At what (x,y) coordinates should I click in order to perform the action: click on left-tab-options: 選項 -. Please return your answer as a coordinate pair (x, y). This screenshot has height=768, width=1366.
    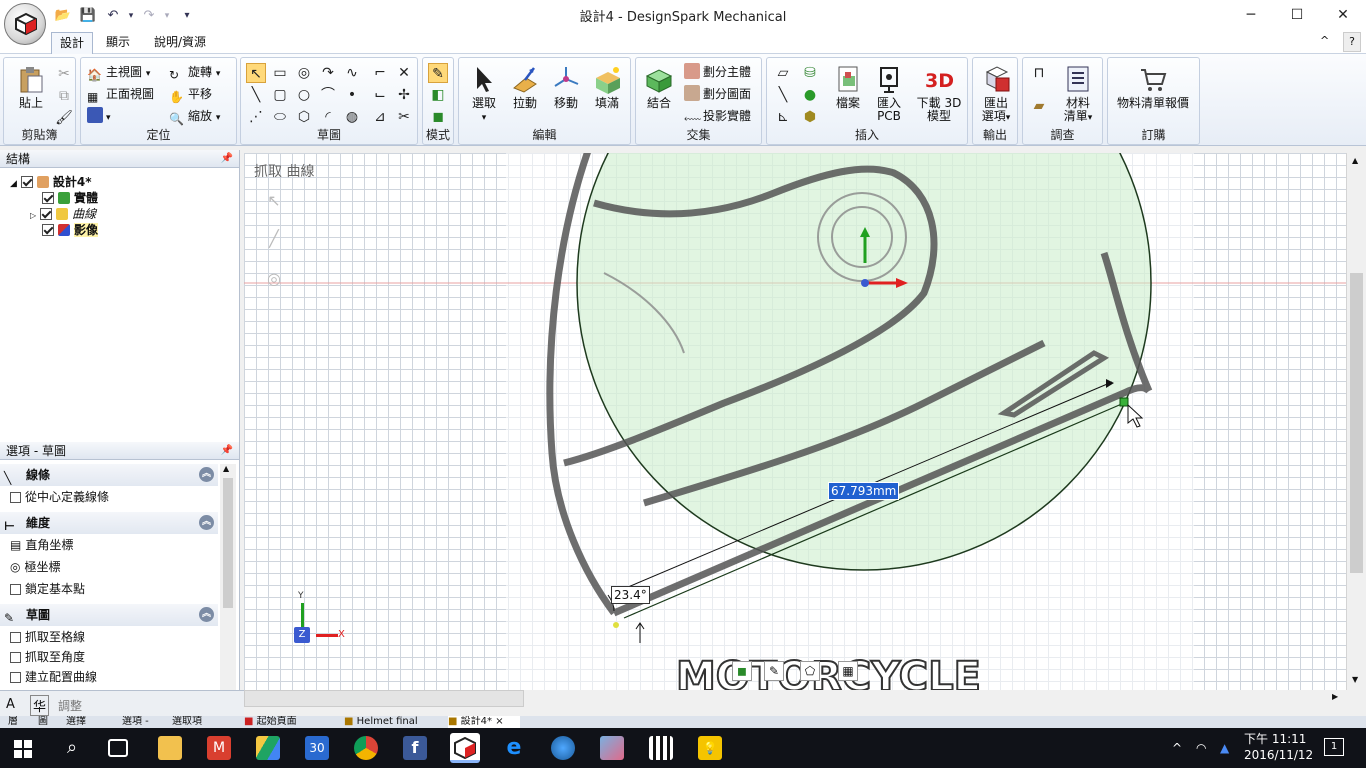
    Looking at the image, I should click on (143, 722).